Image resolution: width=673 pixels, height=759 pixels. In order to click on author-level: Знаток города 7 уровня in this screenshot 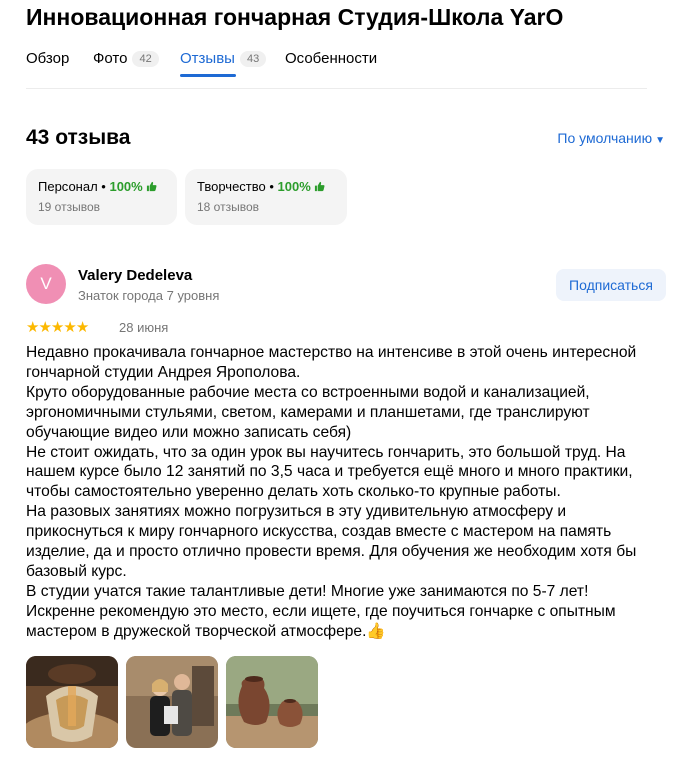, I will do `click(149, 295)`.